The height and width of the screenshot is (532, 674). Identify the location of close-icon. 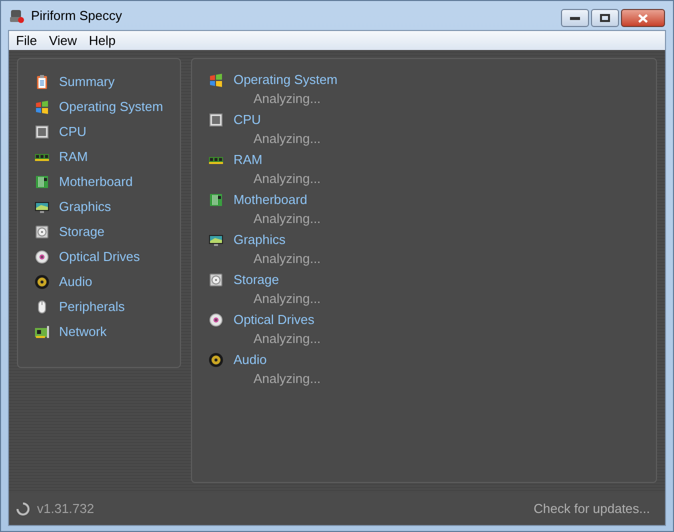
(643, 18).